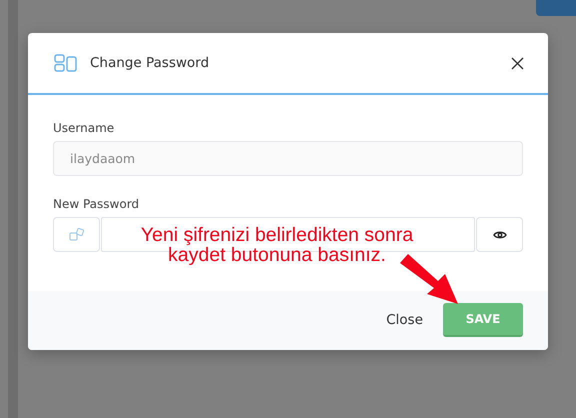 The height and width of the screenshot is (418, 576). I want to click on field-label: Username, so click(84, 128).